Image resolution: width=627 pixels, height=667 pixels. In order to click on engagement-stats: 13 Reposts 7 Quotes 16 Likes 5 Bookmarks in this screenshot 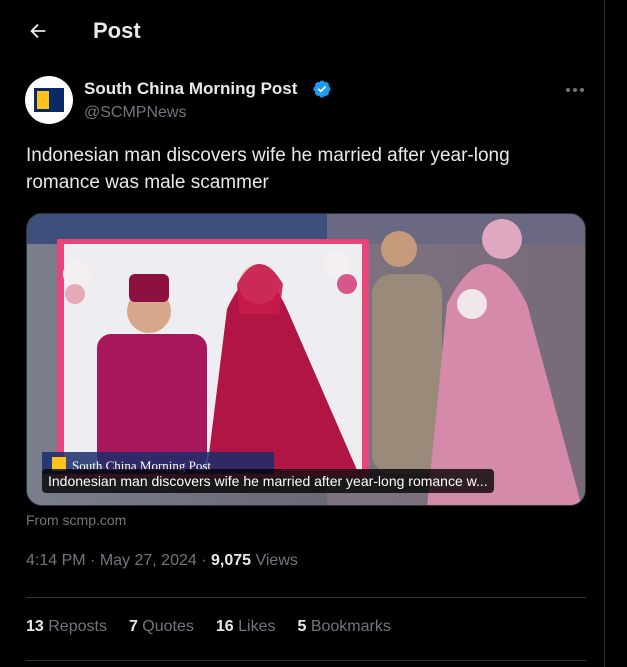, I will do `click(219, 627)`.